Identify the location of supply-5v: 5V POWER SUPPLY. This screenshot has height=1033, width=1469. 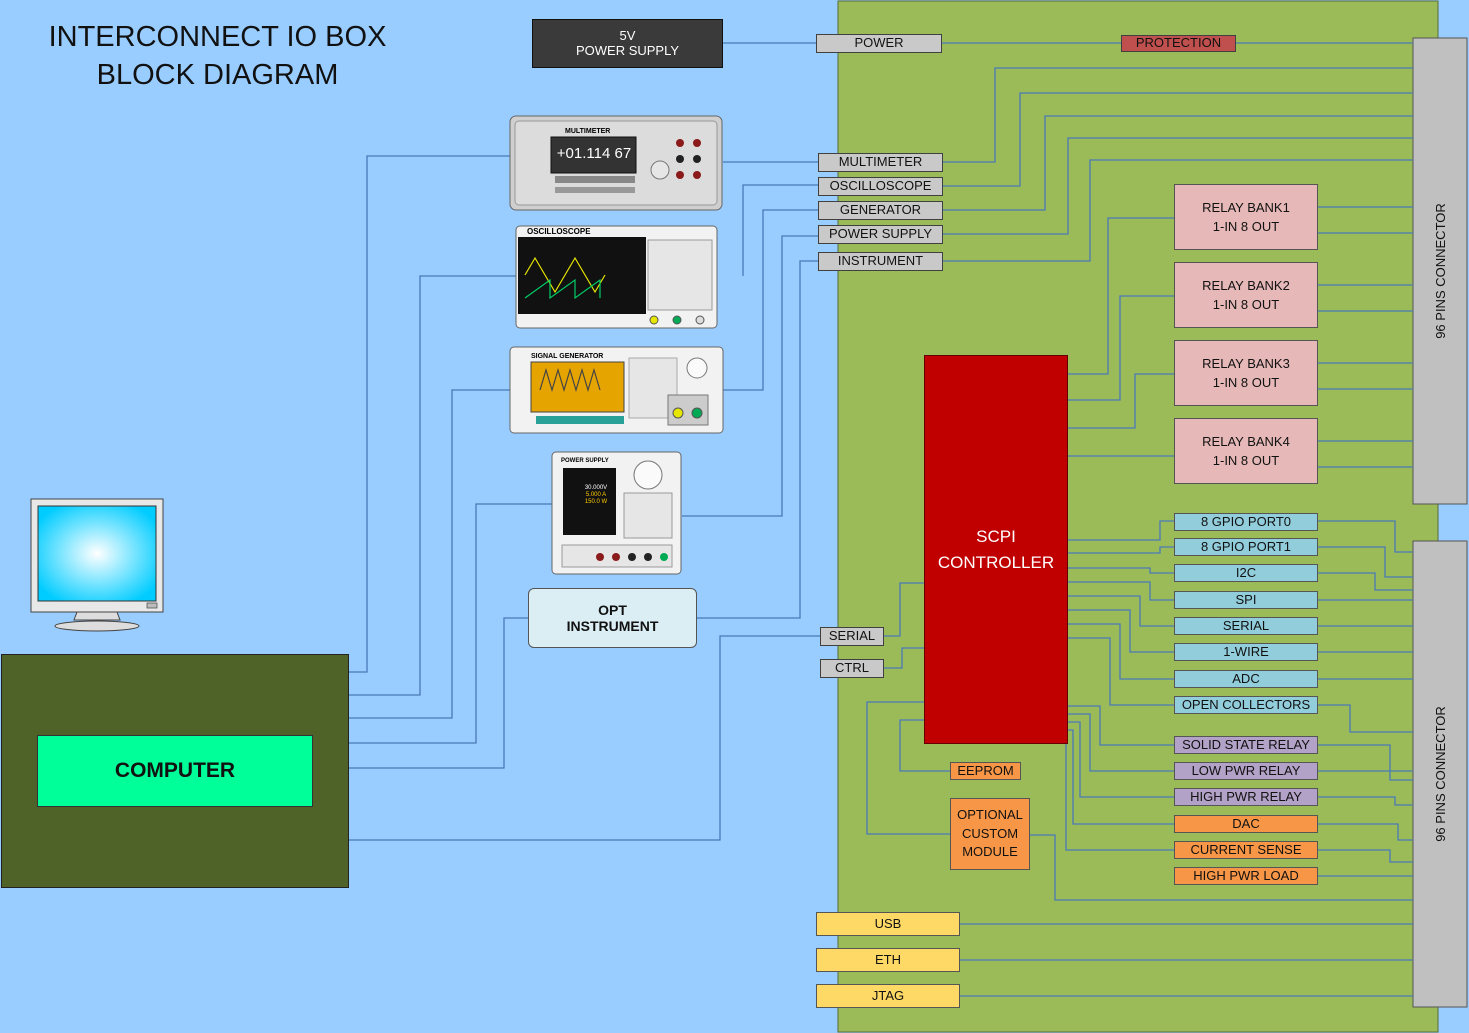
(627, 43).